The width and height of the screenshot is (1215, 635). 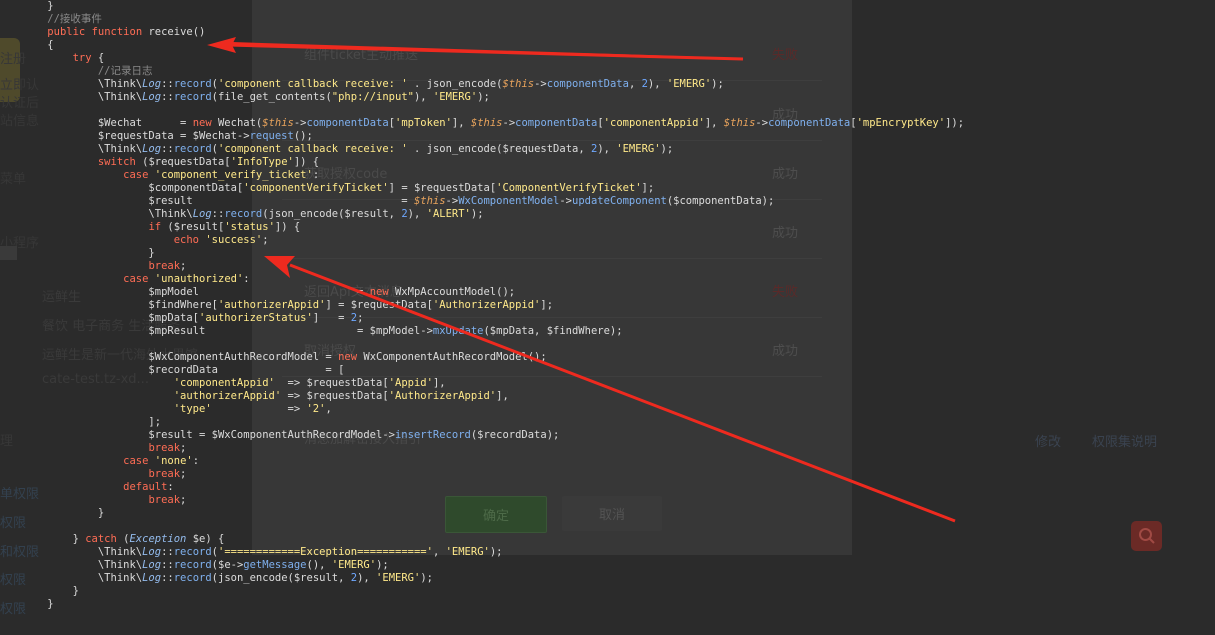 What do you see at coordinates (88, 58) in the screenshot?
I see `code-line: try {` at bounding box center [88, 58].